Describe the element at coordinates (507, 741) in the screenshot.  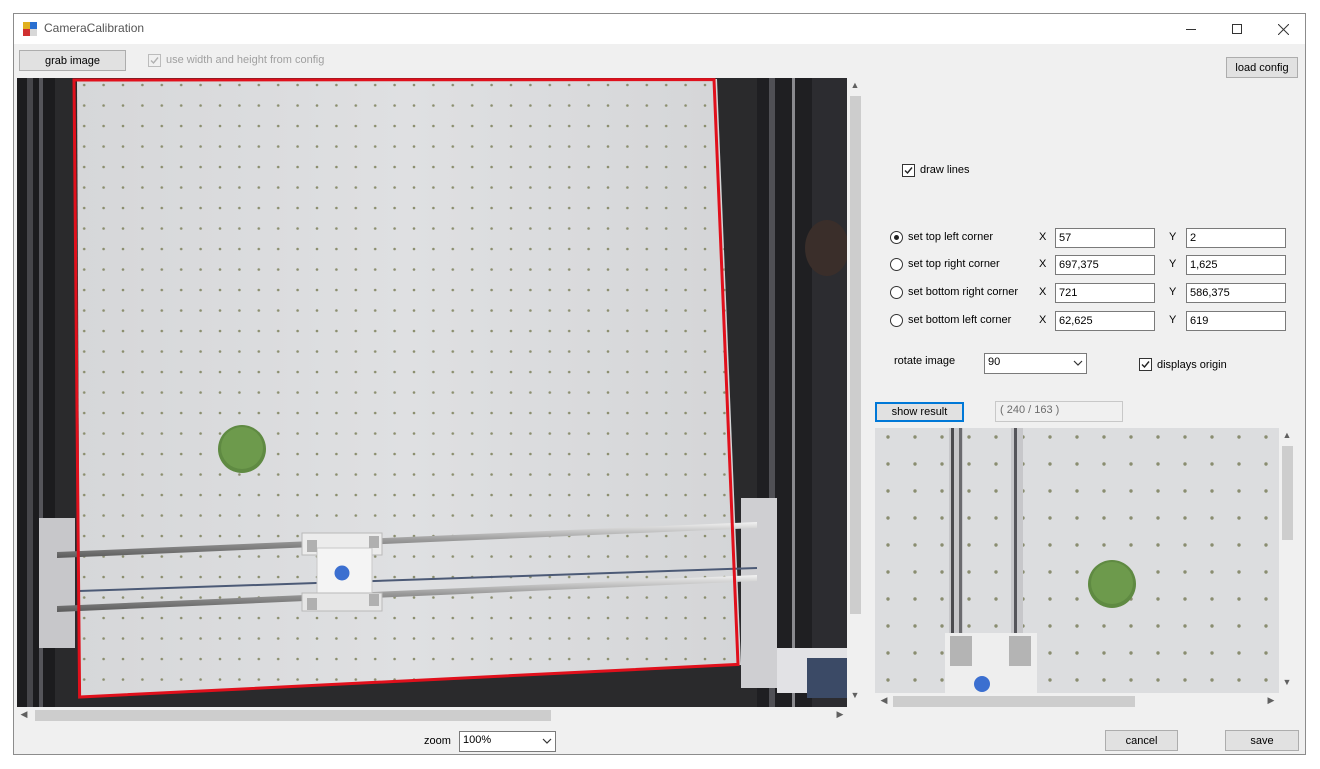
I see `zoom-select: 100%` at that location.